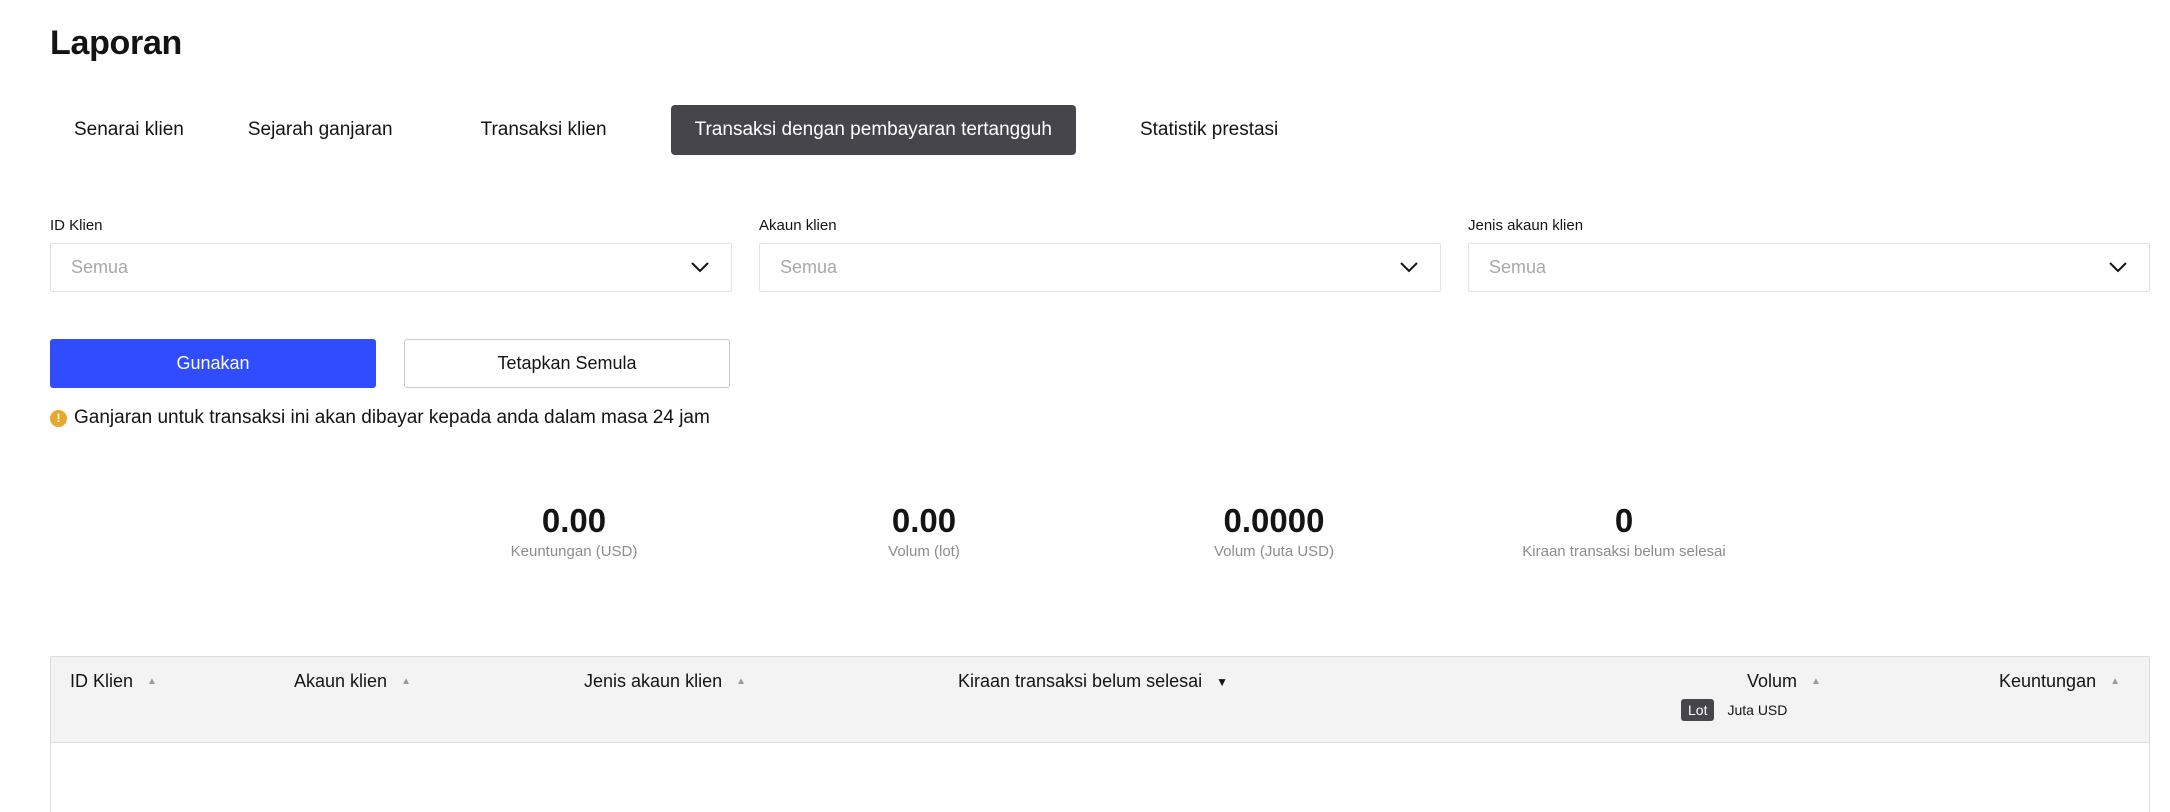 This screenshot has height=812, width=2170. What do you see at coordinates (567, 363) in the screenshot?
I see `reset-button: Tetapkan Semula` at bounding box center [567, 363].